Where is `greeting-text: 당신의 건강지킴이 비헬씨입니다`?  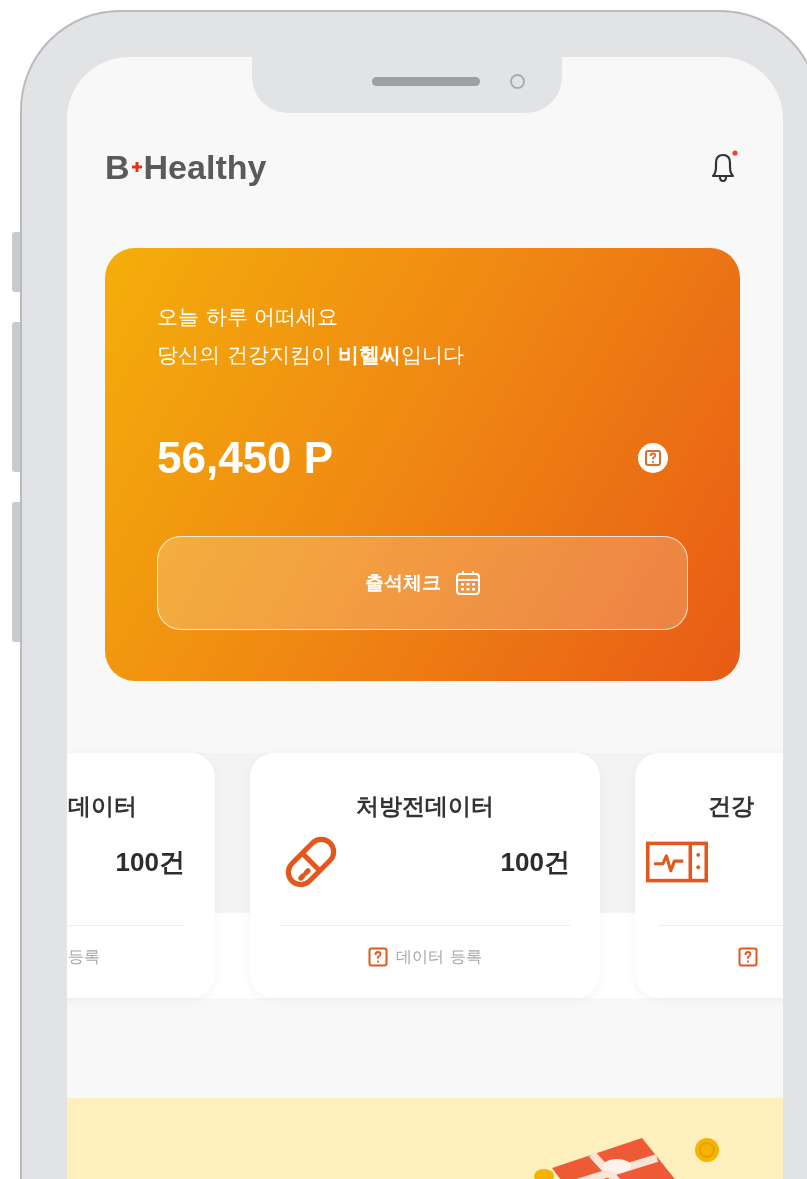 greeting-text: 당신의 건강지킴이 비헬씨입니다 is located at coordinates (311, 355).